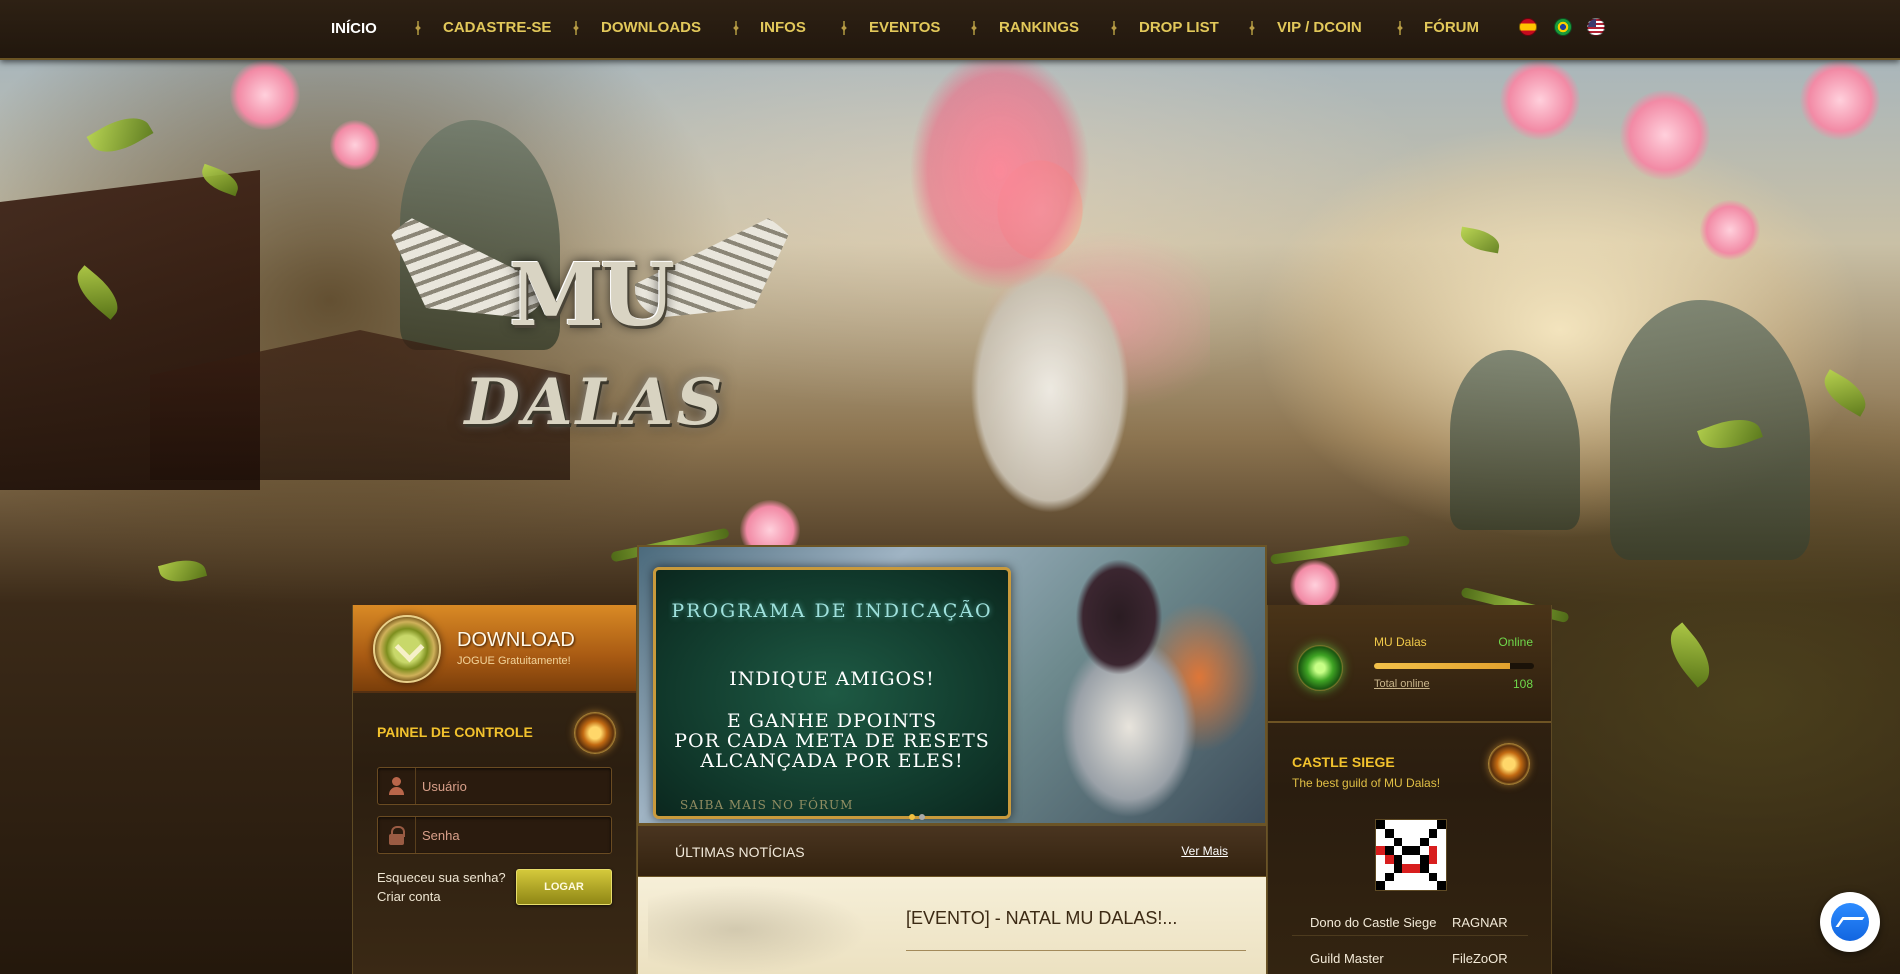 This screenshot has width=1900, height=974. I want to click on banner-line-1: INDIQUE AMIGOS!, so click(832, 679).